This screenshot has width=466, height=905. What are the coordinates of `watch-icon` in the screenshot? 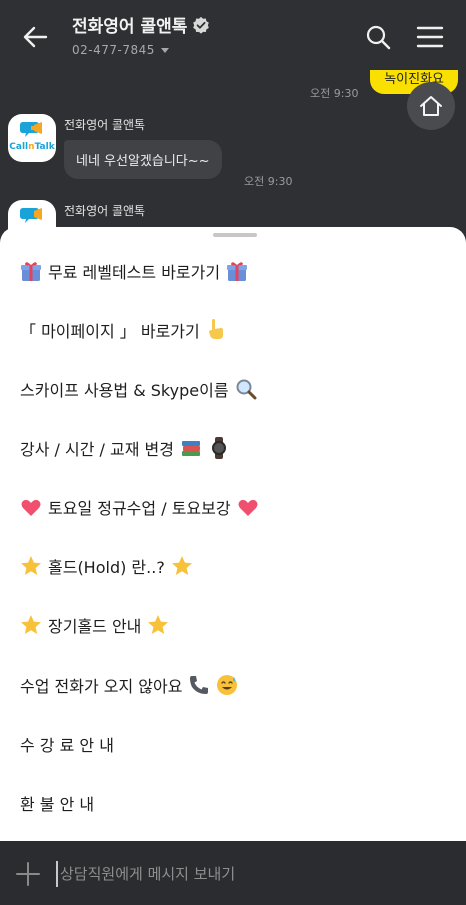 It's located at (218, 448).